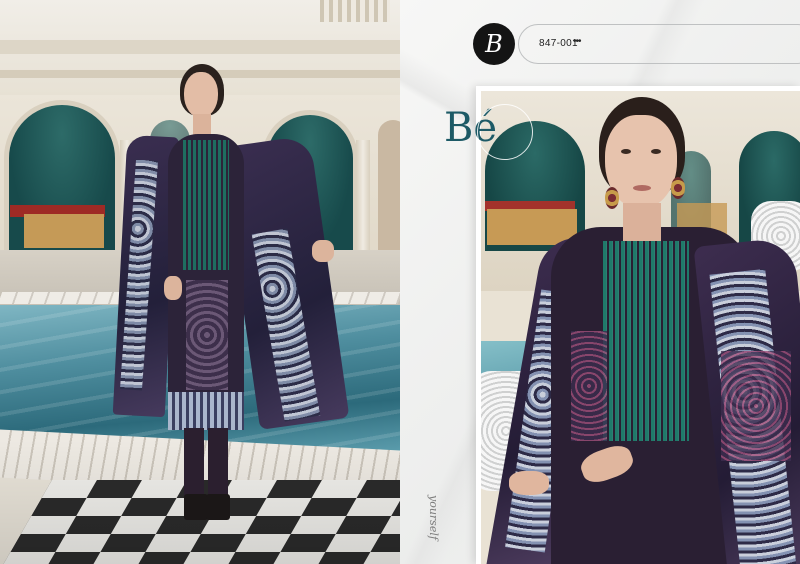 Image resolution: width=800 pixels, height=564 pixels. What do you see at coordinates (558, 43) in the screenshot?
I see `design-code: 847-001` at bounding box center [558, 43].